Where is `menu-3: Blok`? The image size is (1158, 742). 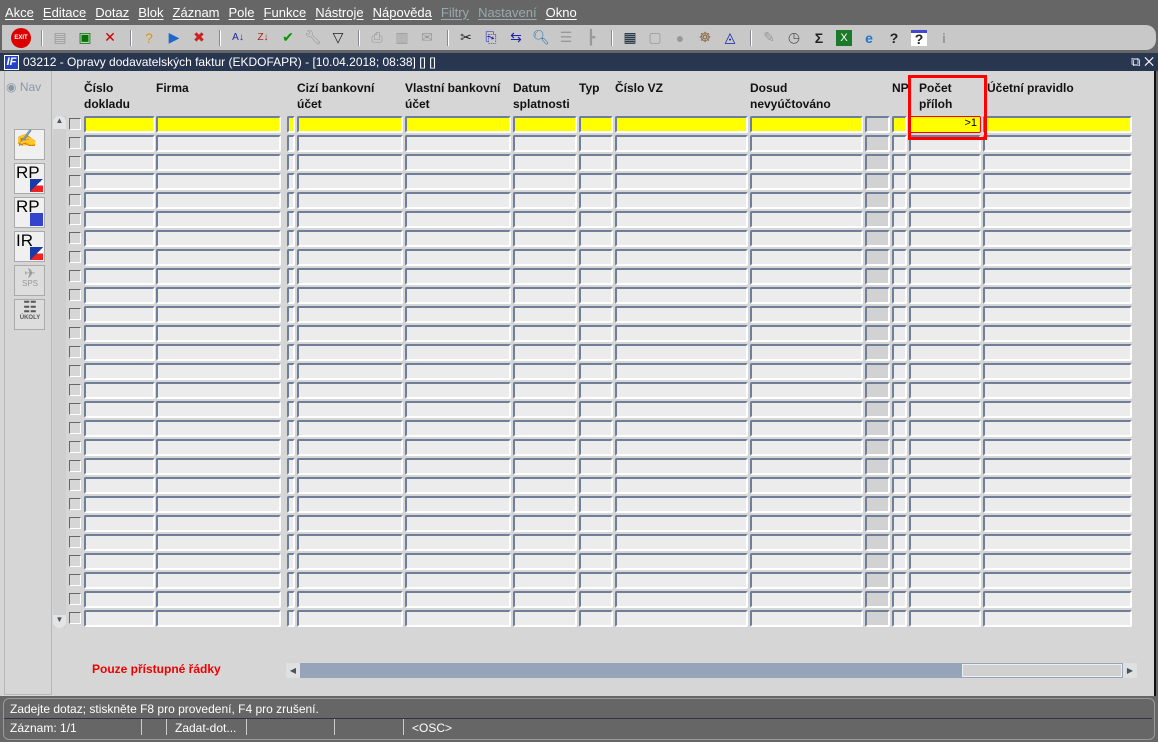
menu-3: Blok is located at coordinates (150, 12).